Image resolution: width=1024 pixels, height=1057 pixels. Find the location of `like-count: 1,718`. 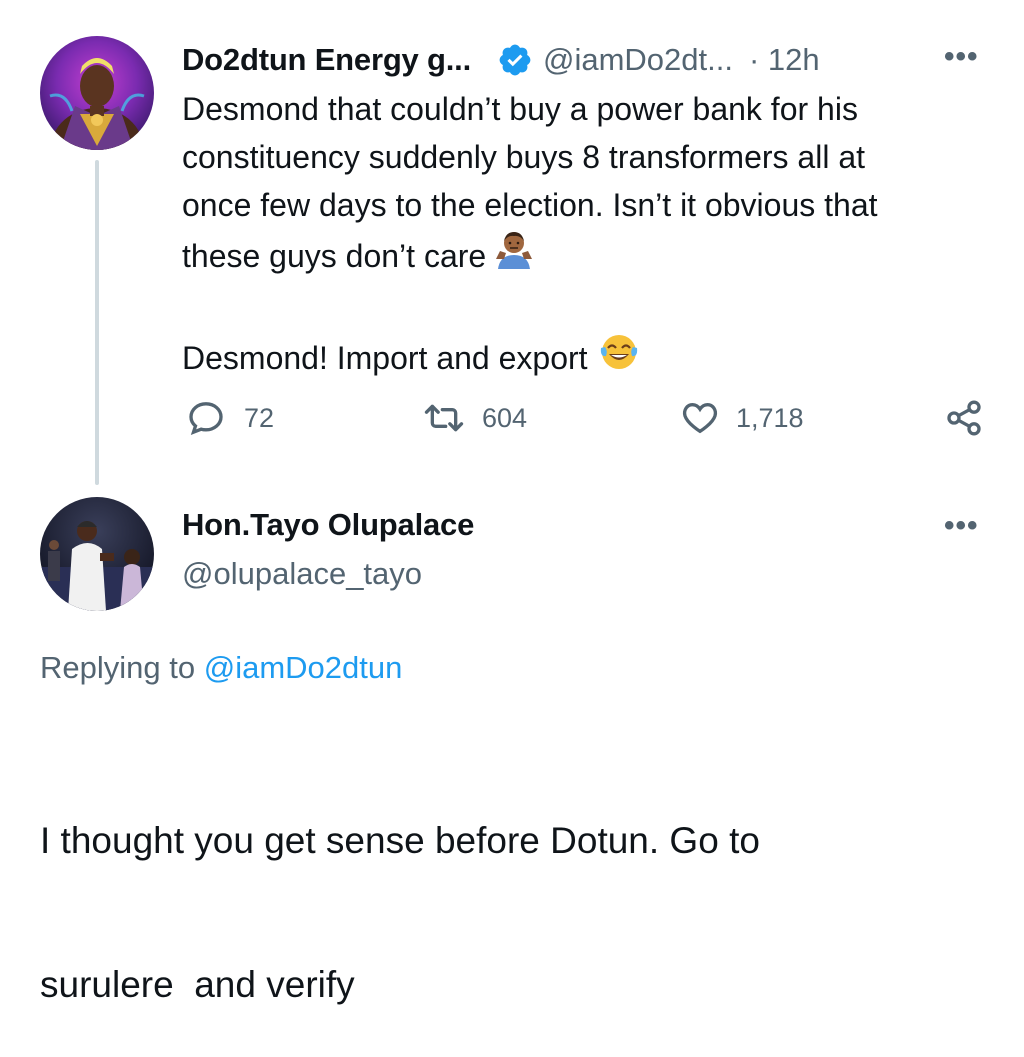

like-count: 1,718 is located at coordinates (770, 417).